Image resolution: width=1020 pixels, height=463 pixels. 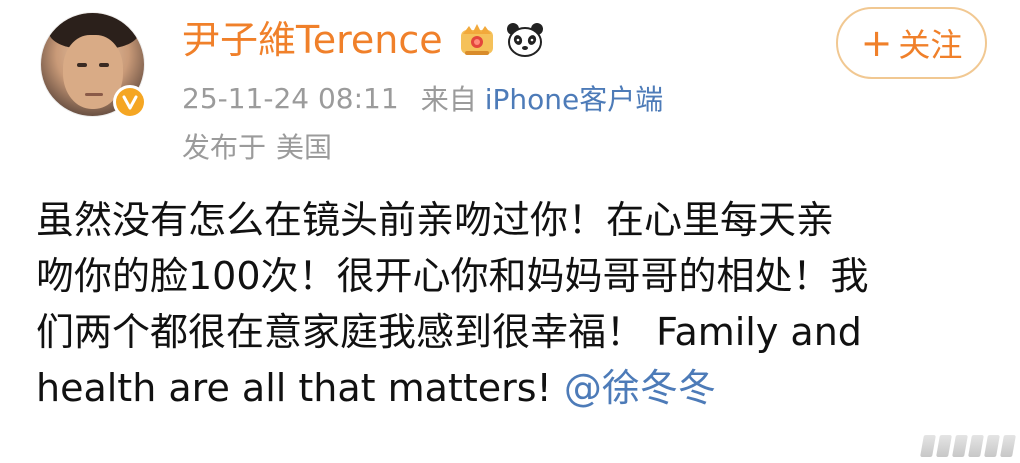 What do you see at coordinates (300, 388) in the screenshot?
I see `post-body-text: health are all that matters!` at bounding box center [300, 388].